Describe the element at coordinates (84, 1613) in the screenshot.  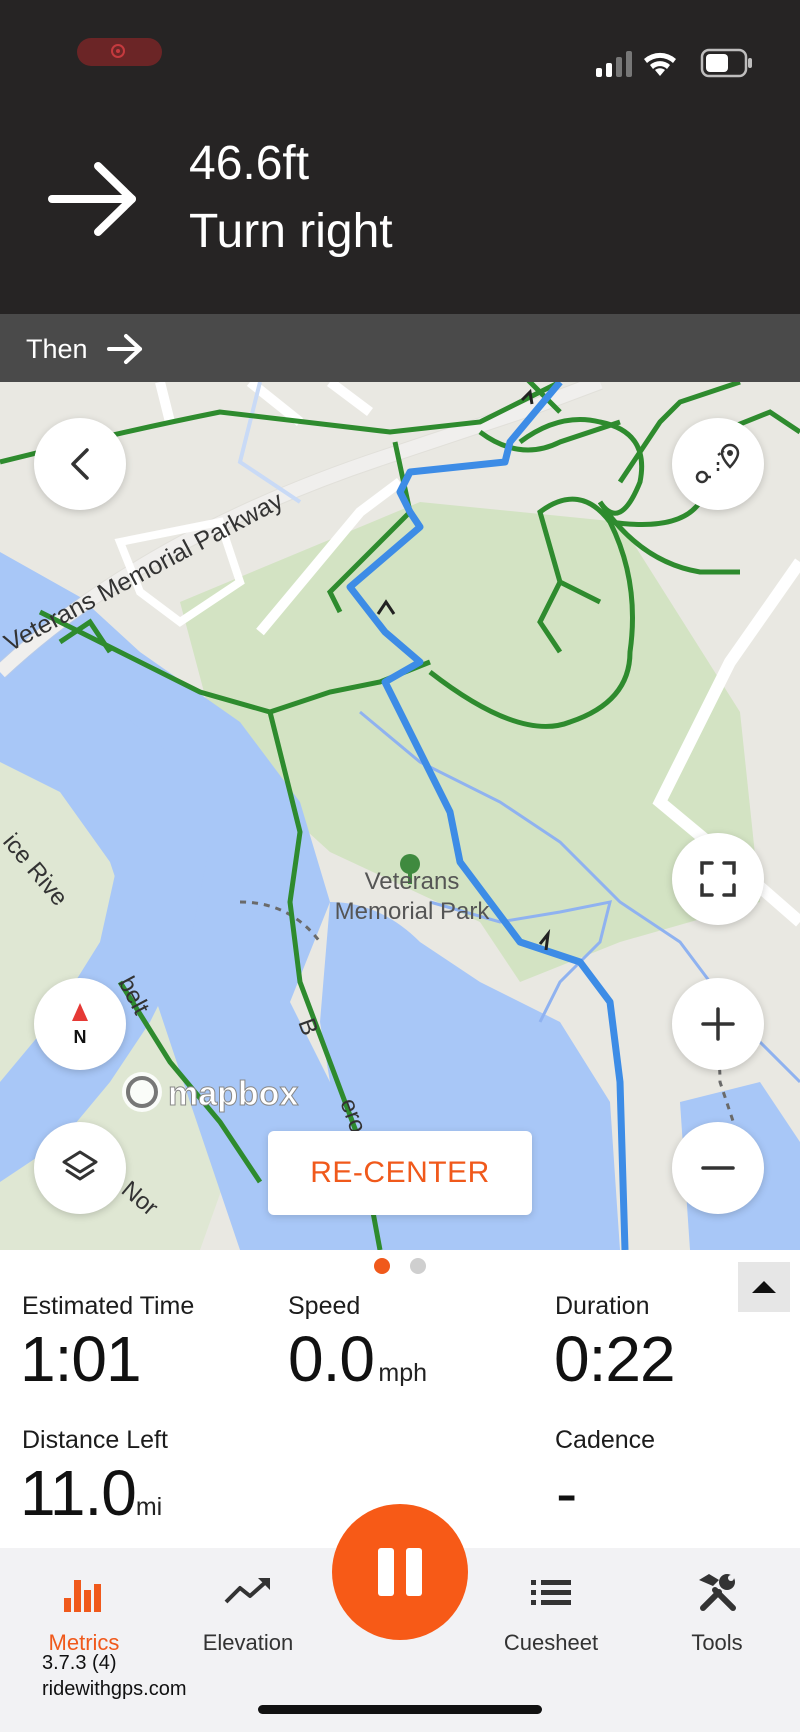
I see `tab-metrics: Metrics` at that location.